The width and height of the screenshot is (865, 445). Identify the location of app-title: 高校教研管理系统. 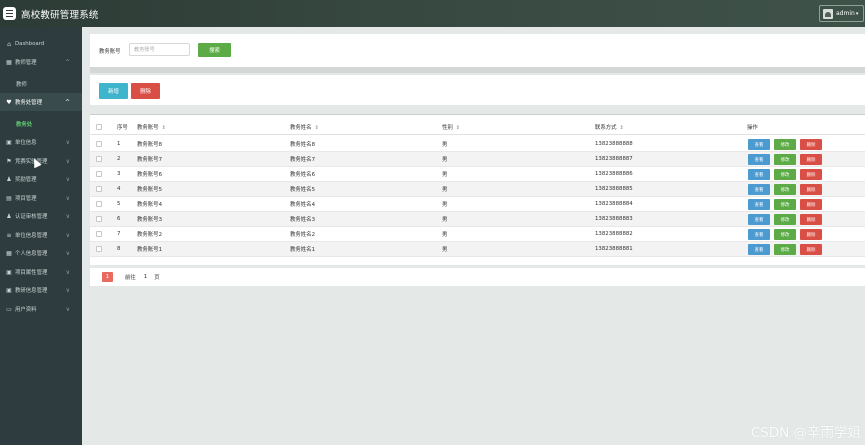
(60, 15).